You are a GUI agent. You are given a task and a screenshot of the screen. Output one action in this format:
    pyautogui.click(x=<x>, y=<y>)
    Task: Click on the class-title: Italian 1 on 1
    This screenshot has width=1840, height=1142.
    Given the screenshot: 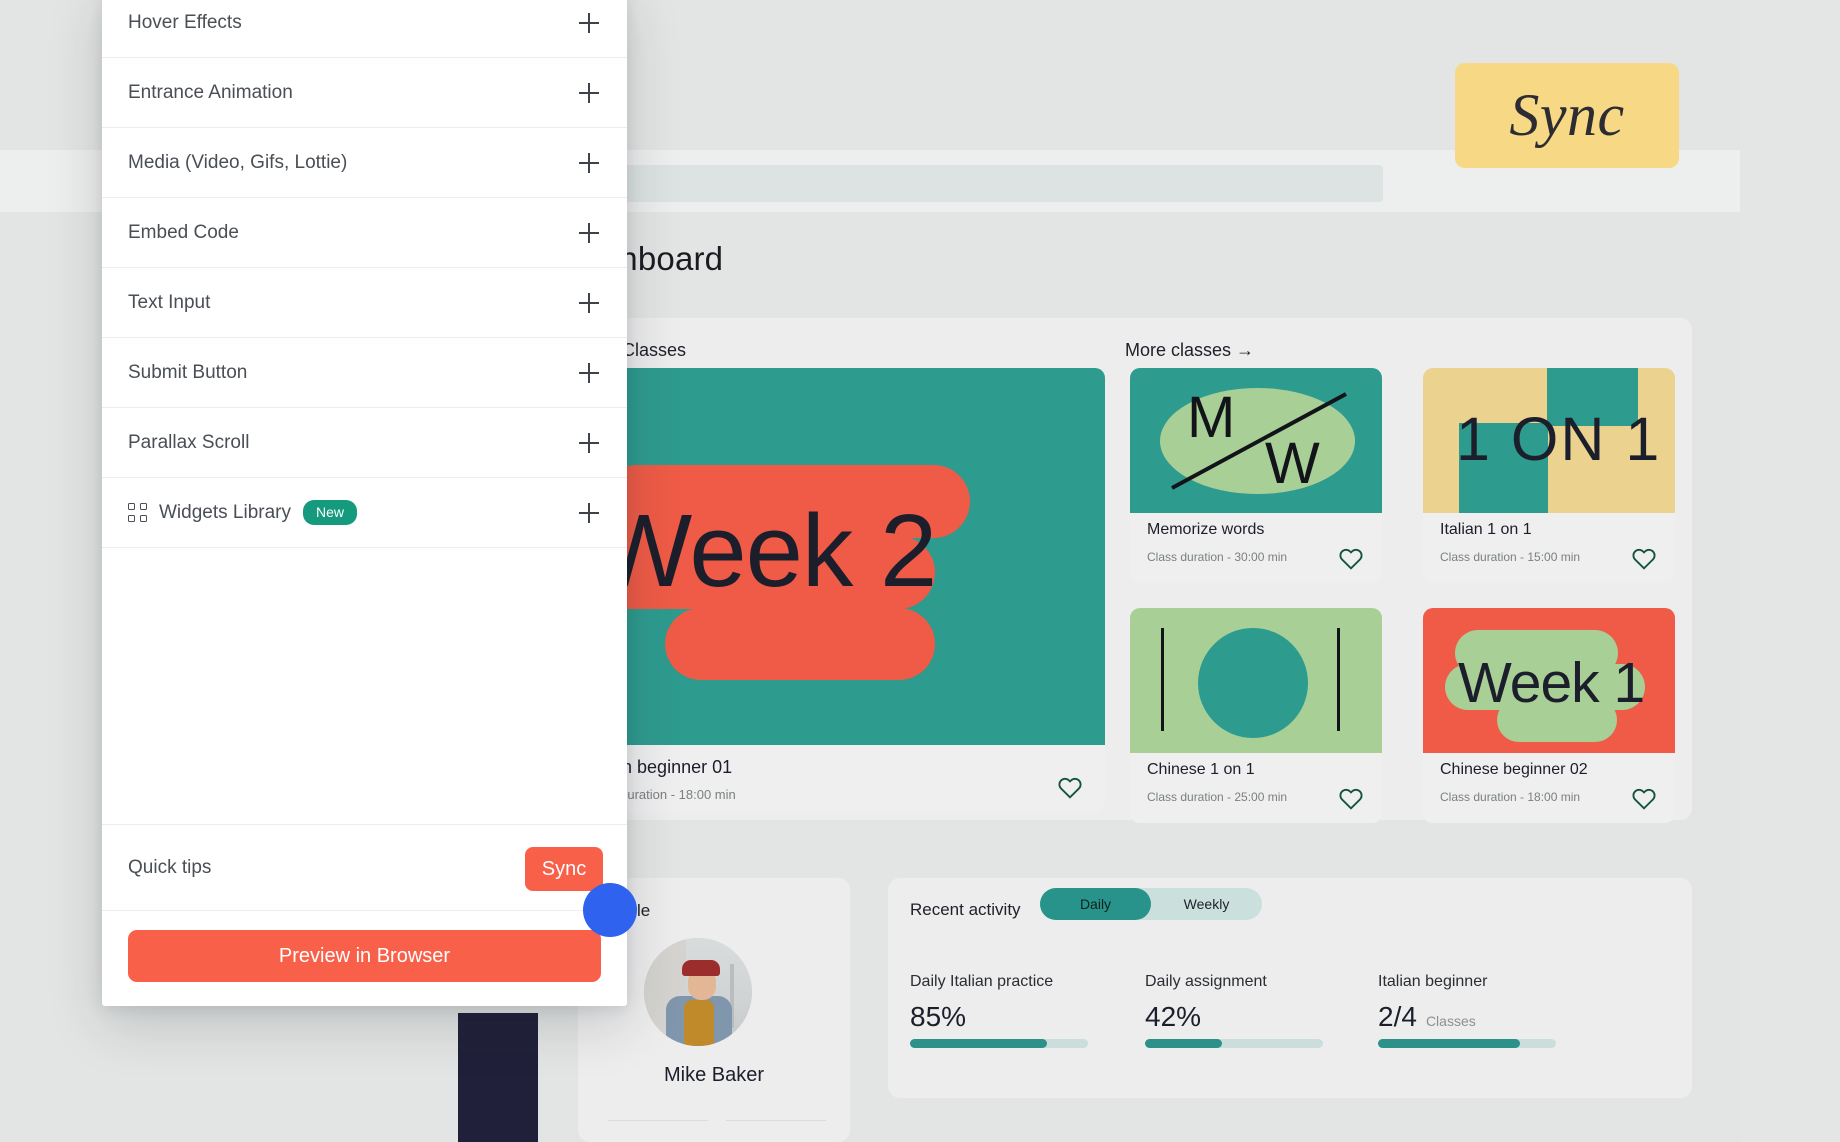 What is the action you would take?
    pyautogui.click(x=1486, y=529)
    